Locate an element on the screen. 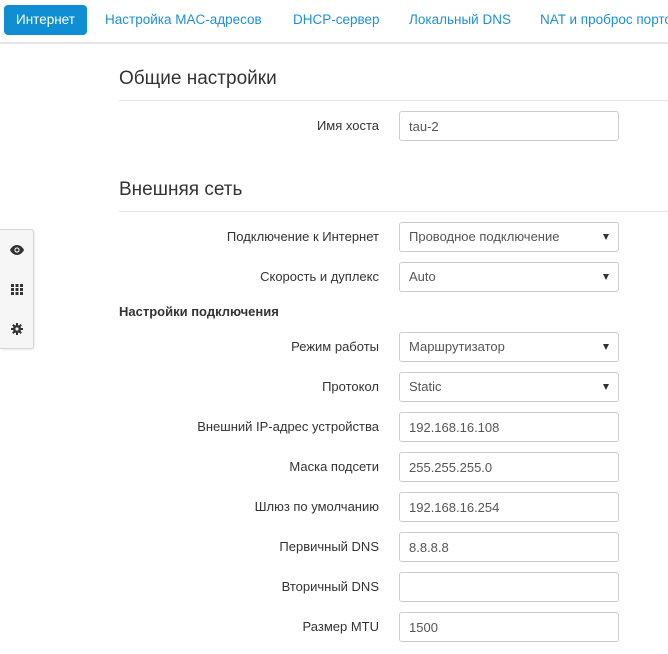 The image size is (668, 654). subsection-title-connection: Настройки подключения is located at coordinates (199, 311).